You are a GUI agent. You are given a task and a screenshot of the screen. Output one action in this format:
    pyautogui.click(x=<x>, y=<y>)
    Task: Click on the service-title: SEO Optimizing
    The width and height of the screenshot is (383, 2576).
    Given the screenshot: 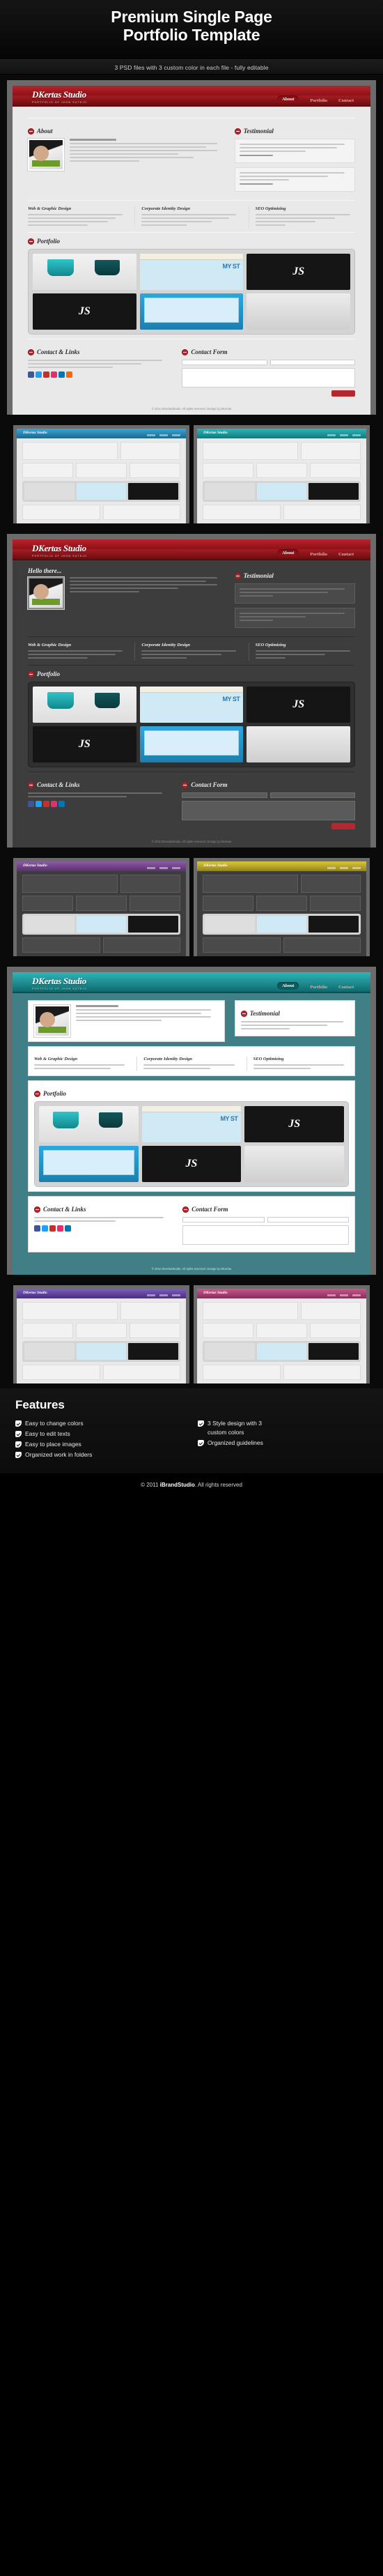 What is the action you would take?
    pyautogui.click(x=269, y=1059)
    